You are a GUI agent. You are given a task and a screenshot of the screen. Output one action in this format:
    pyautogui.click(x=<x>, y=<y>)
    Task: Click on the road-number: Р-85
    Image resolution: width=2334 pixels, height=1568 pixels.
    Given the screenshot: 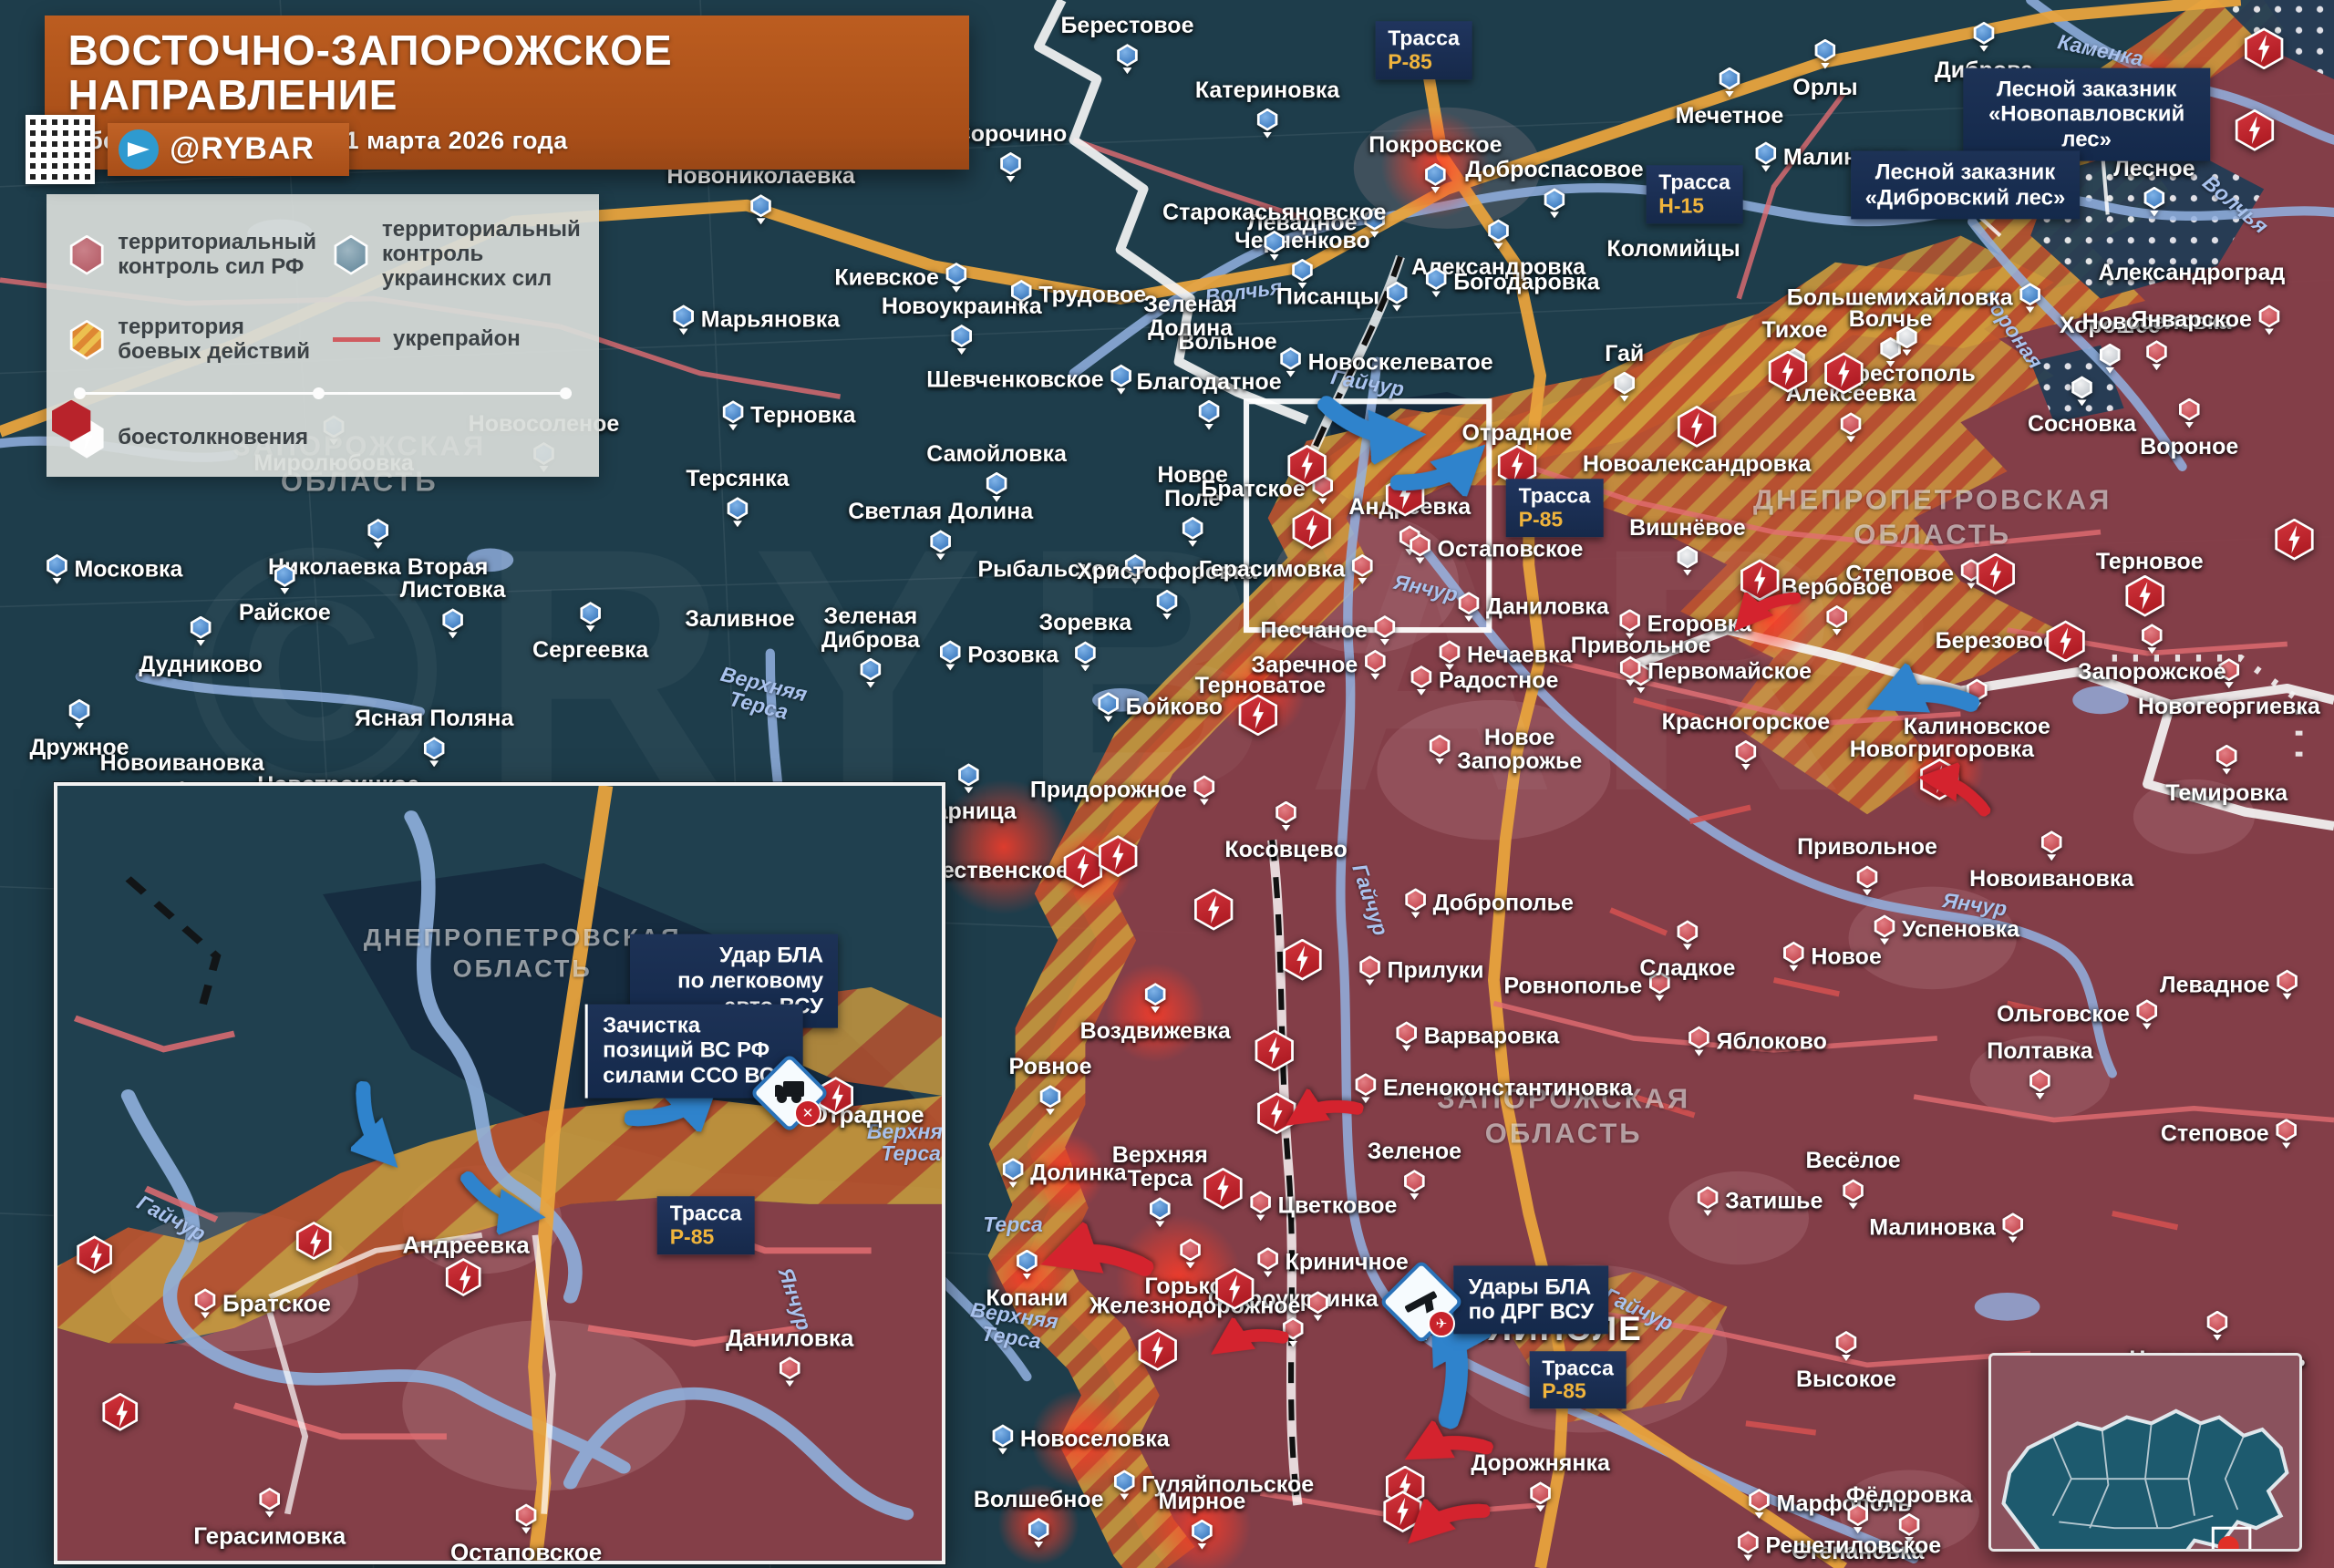 What is the action you would take?
    pyautogui.click(x=692, y=1236)
    